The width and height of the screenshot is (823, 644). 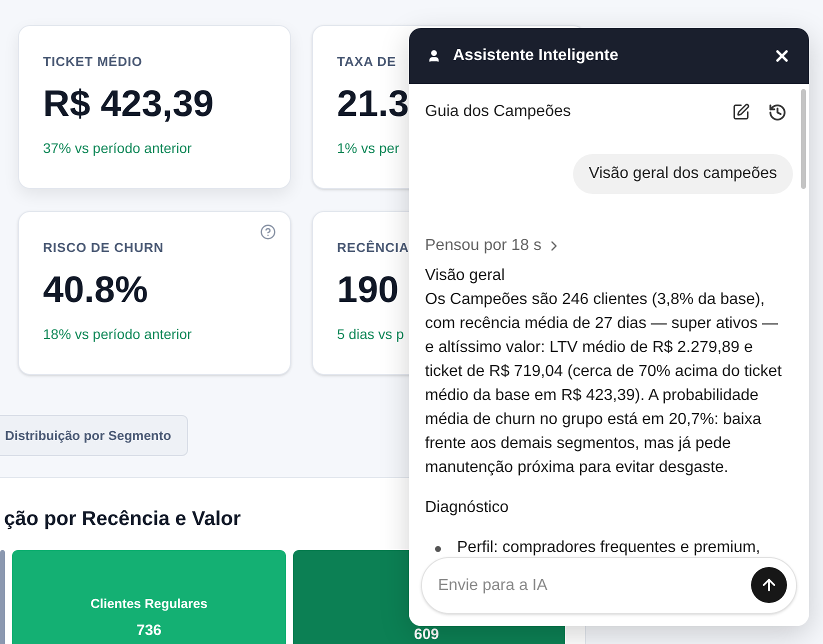 What do you see at coordinates (467, 508) in the screenshot?
I see `response-heading: Diagnóstico` at bounding box center [467, 508].